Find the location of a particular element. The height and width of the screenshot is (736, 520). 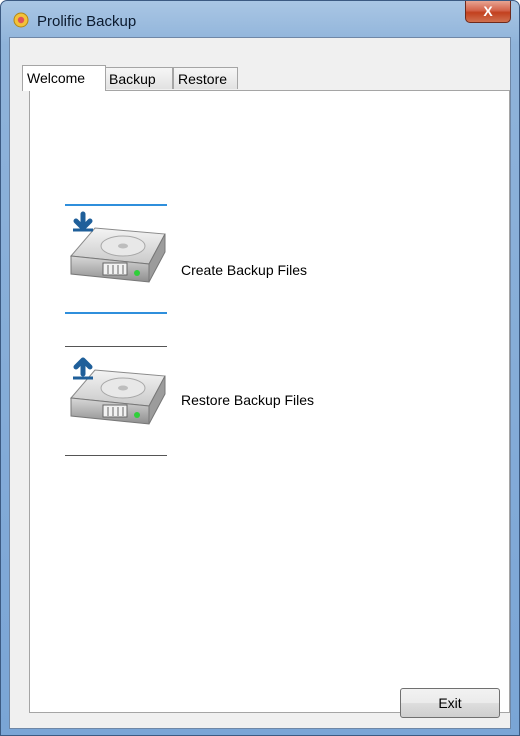

create-backup-label: Create Backup Files is located at coordinates (244, 270).